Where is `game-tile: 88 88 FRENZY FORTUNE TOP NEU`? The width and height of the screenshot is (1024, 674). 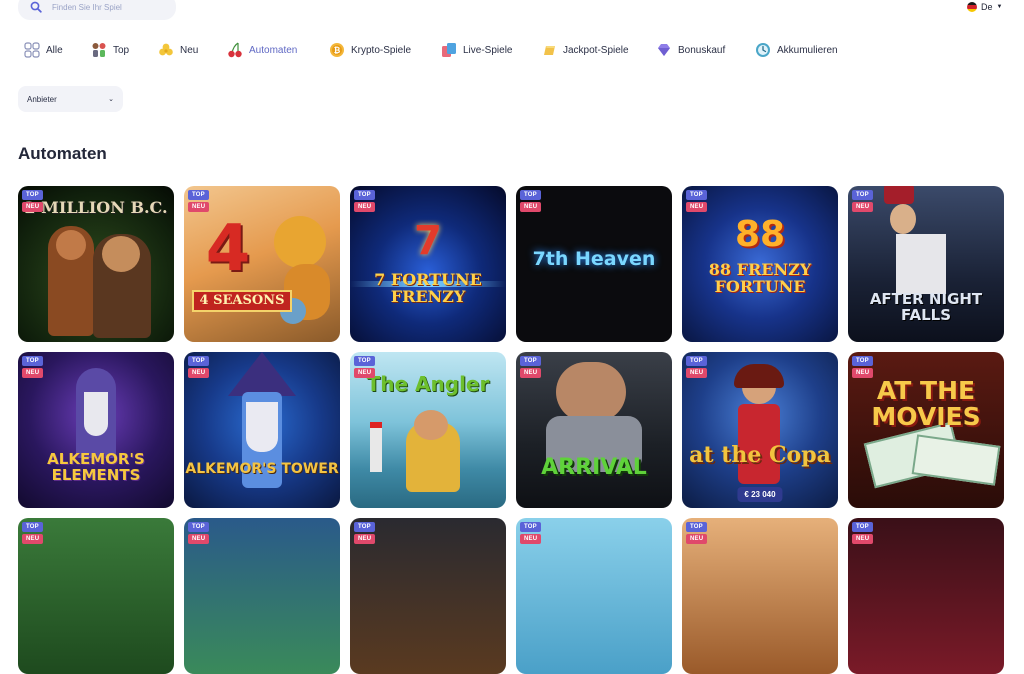 game-tile: 88 88 FRENZY FORTUNE TOP NEU is located at coordinates (760, 264).